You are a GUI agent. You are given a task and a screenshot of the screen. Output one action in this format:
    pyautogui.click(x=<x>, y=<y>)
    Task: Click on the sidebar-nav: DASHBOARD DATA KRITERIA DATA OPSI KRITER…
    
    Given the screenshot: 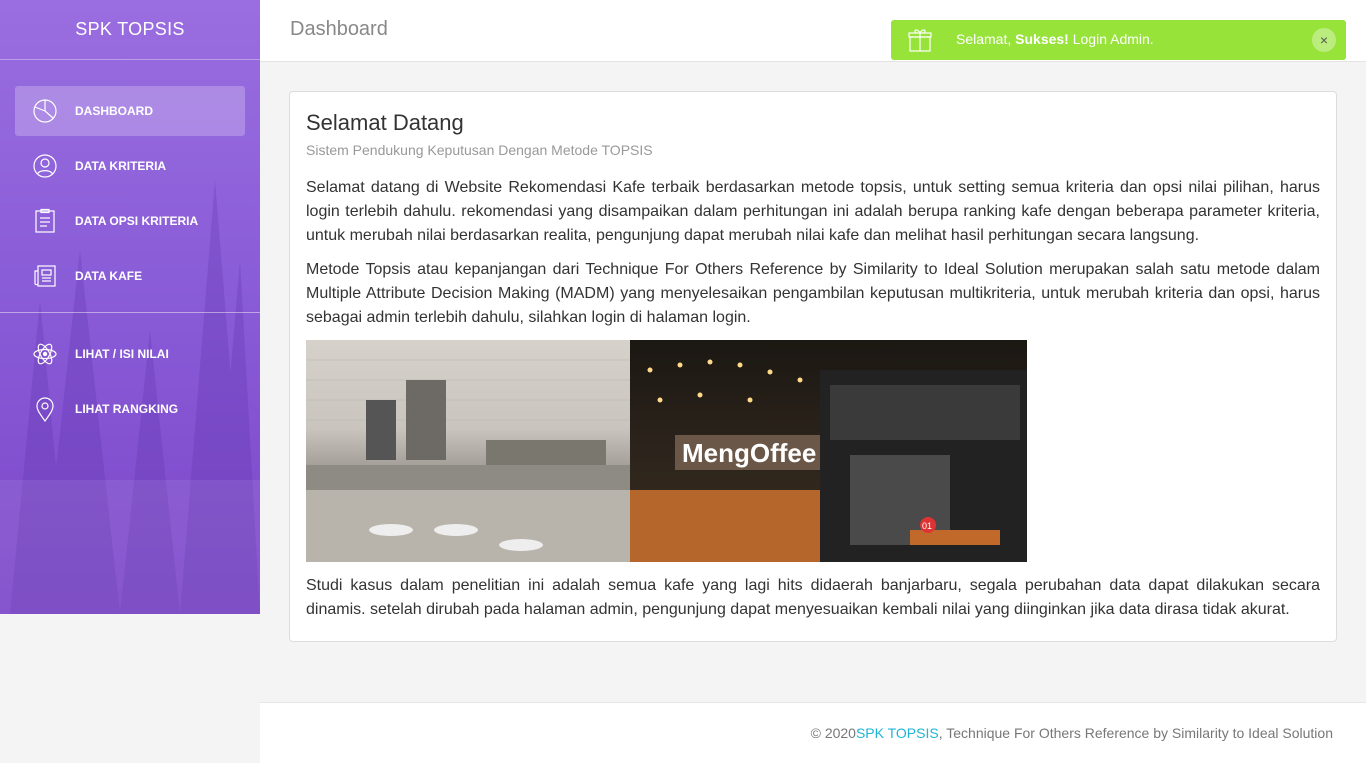 What is the action you would take?
    pyautogui.click(x=130, y=180)
    